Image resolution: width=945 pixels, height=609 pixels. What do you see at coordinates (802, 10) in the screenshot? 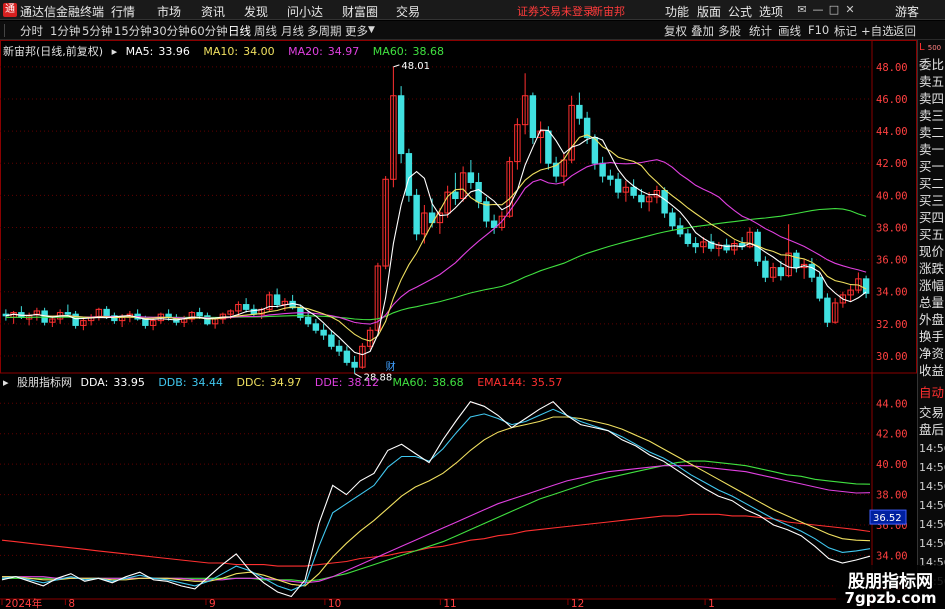
I see `mail-icon: ✉` at bounding box center [802, 10].